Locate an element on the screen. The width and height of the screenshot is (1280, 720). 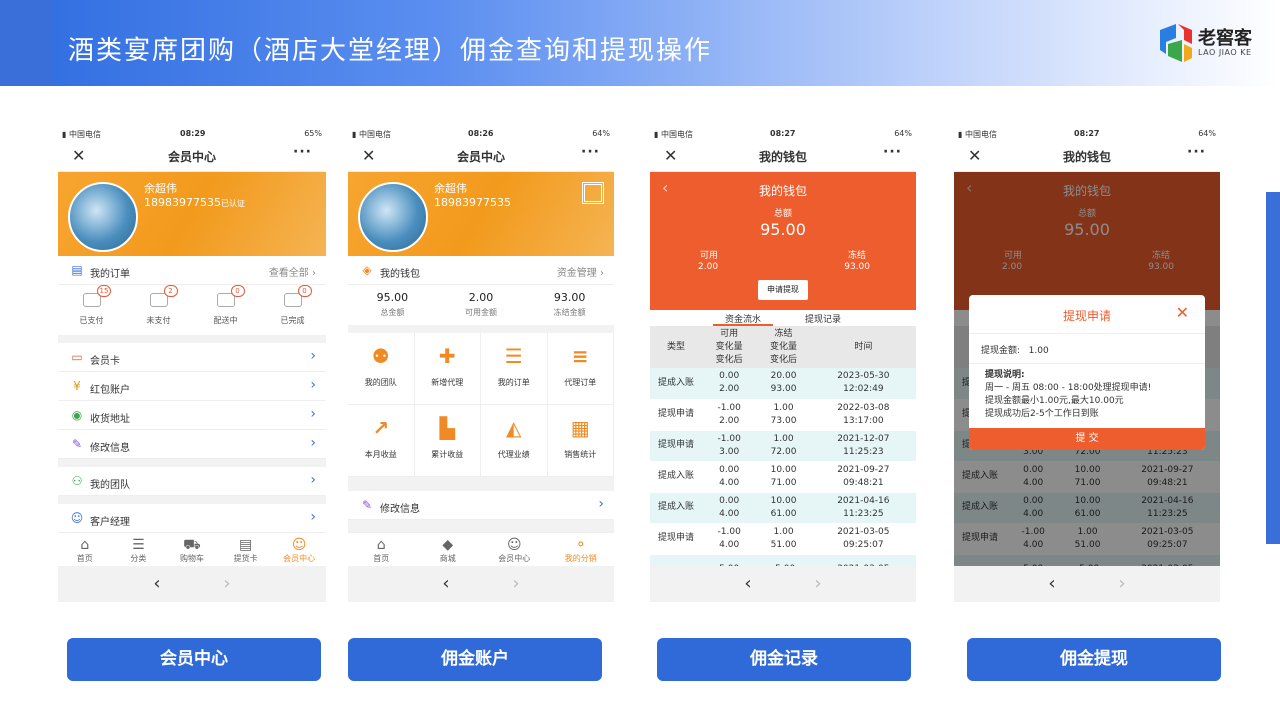
table-cell: -1.002.00 is located at coordinates (729, 415).